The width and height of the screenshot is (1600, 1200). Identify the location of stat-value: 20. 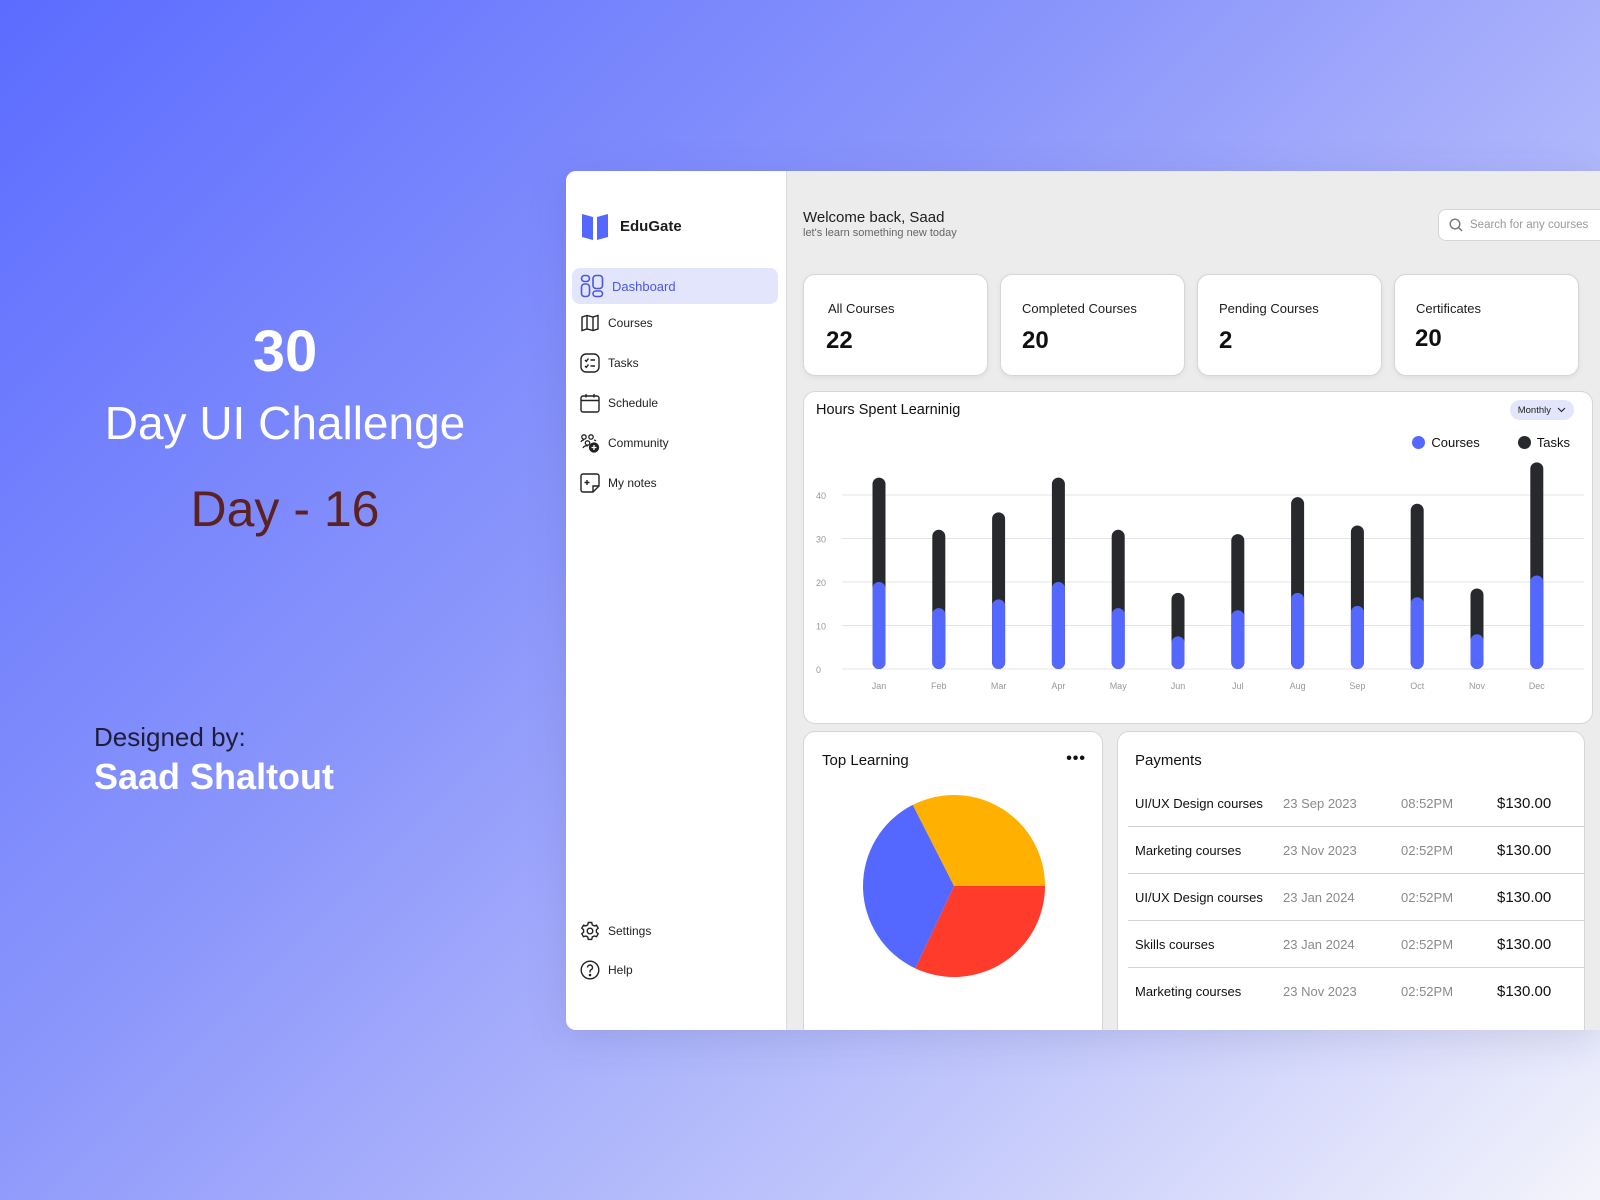
(1035, 340).